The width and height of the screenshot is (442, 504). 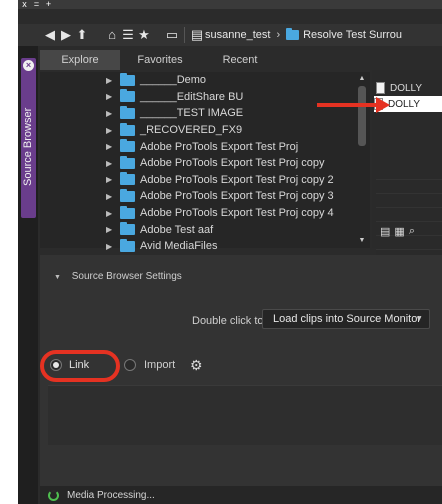 What do you see at coordinates (349, 105) in the screenshot?
I see `annotation-arrow` at bounding box center [349, 105].